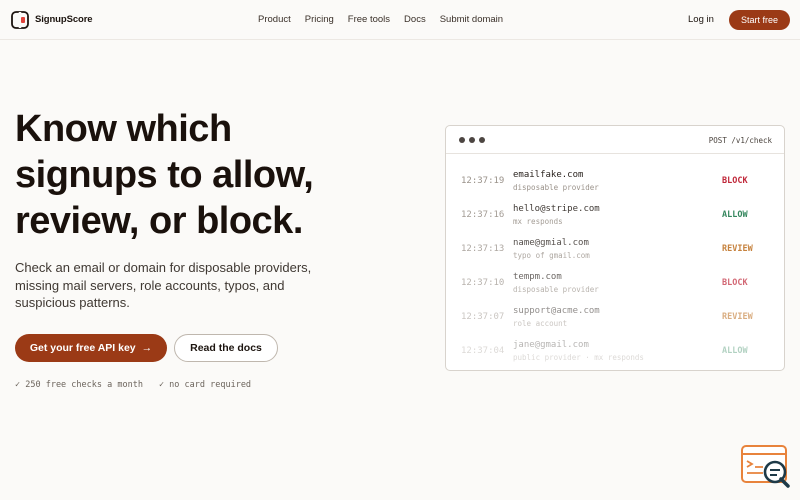 This screenshot has width=800, height=500. What do you see at coordinates (369, 19) in the screenshot?
I see `nav-link-free-tools: Free tools` at bounding box center [369, 19].